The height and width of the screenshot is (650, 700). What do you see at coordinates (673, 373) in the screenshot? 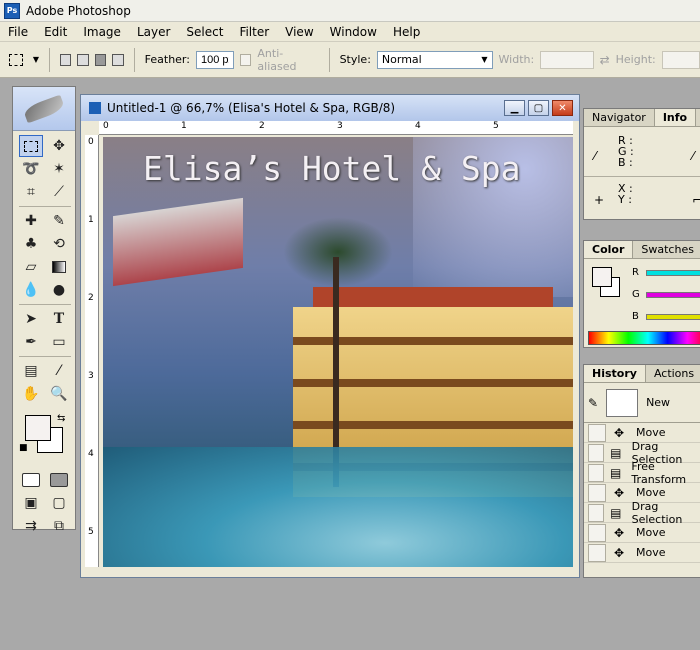
I see `tab-actions: Actions` at bounding box center [673, 373].